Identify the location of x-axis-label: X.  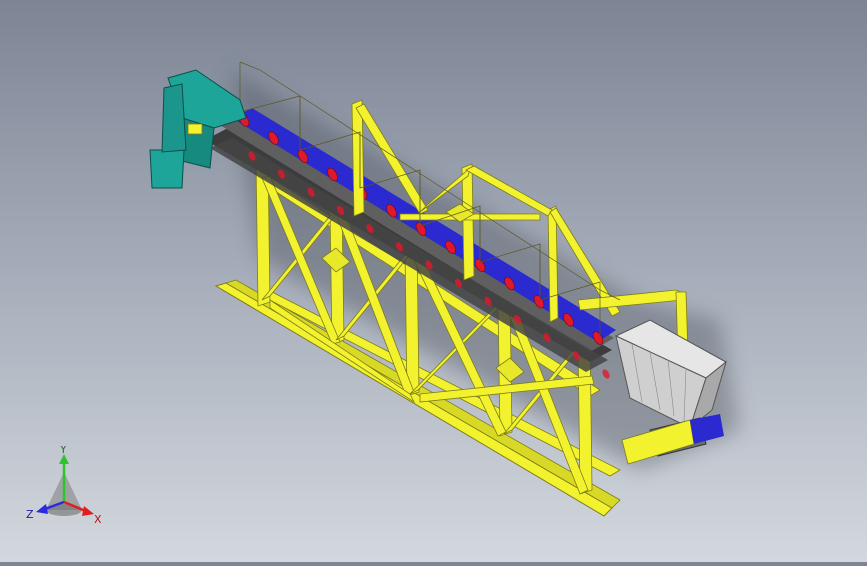
(98, 519).